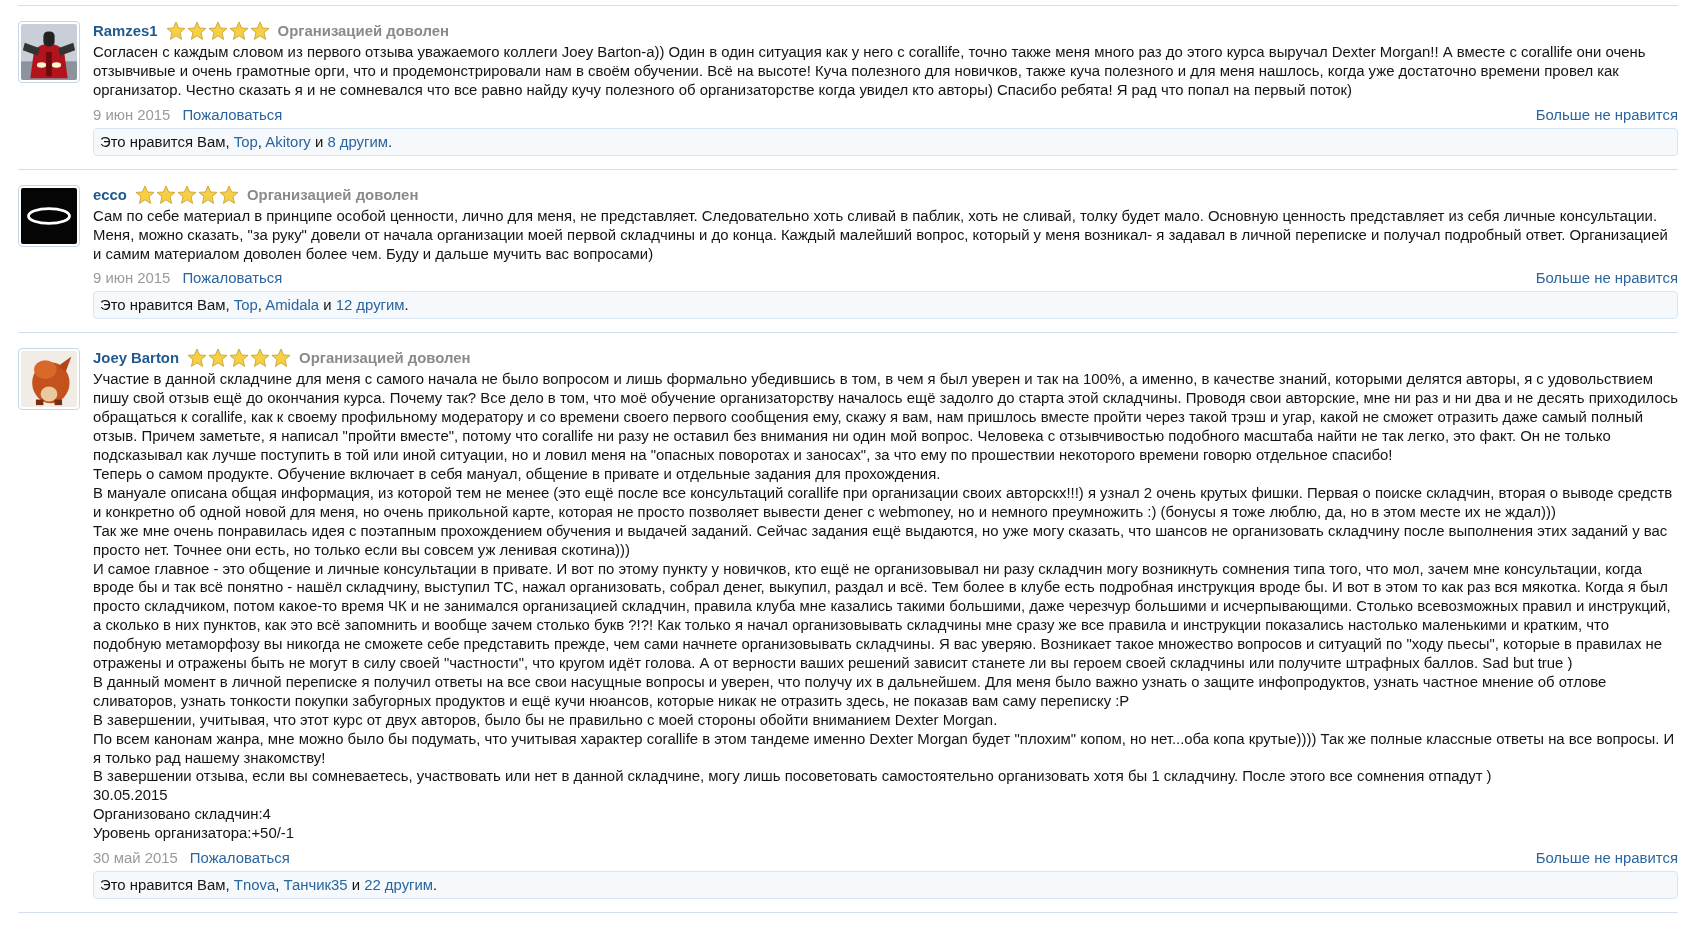 This screenshot has width=1697, height=937. Describe the element at coordinates (182, 815) in the screenshot. I see `review-text: Организовано складчин:4` at that location.